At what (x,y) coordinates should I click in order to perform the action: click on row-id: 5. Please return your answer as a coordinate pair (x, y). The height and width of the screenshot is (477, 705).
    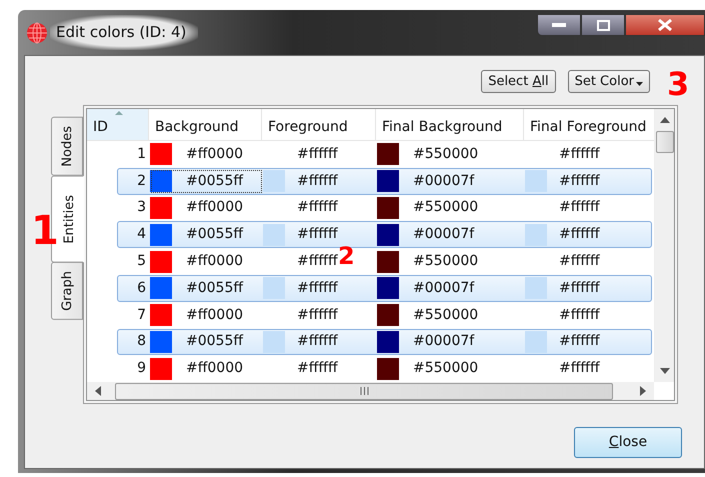
    Looking at the image, I should click on (141, 262).